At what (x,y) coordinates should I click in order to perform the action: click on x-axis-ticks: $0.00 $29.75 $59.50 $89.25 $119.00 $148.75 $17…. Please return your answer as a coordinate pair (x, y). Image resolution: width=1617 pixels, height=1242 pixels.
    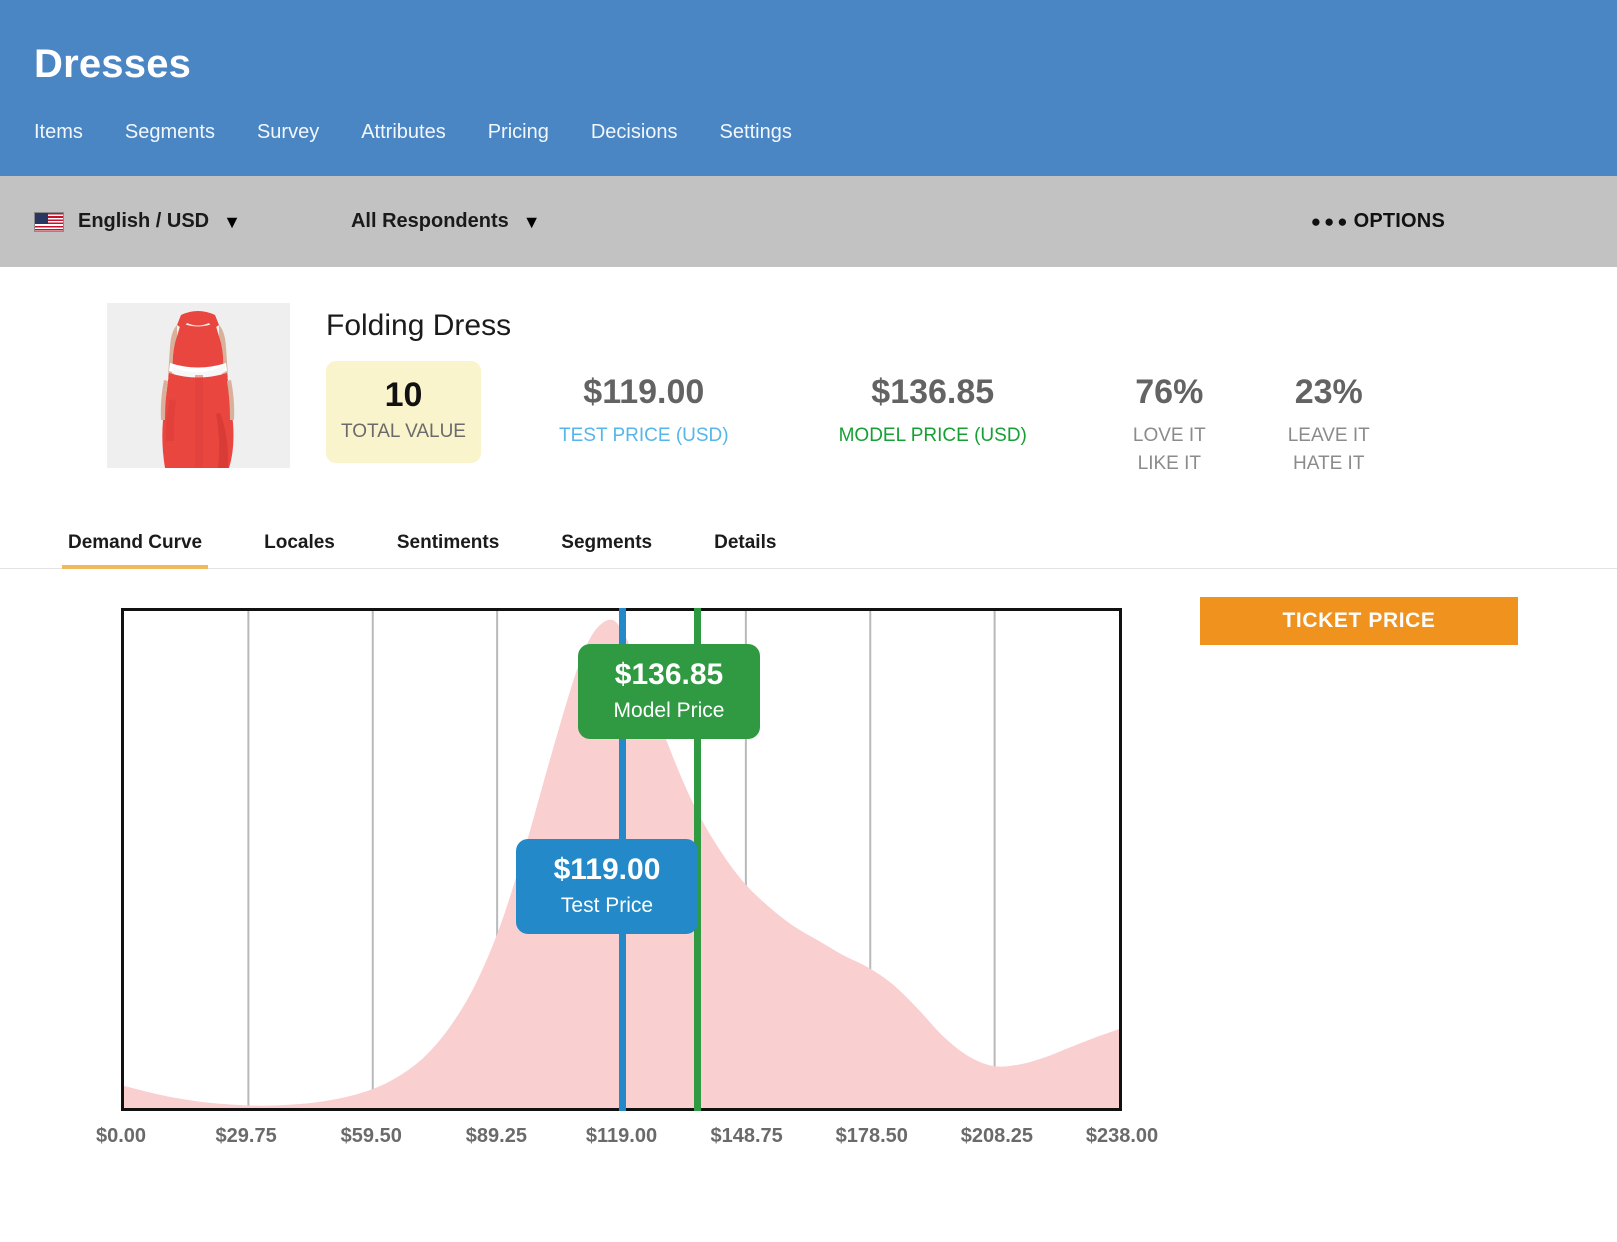
    Looking at the image, I should click on (627, 1140).